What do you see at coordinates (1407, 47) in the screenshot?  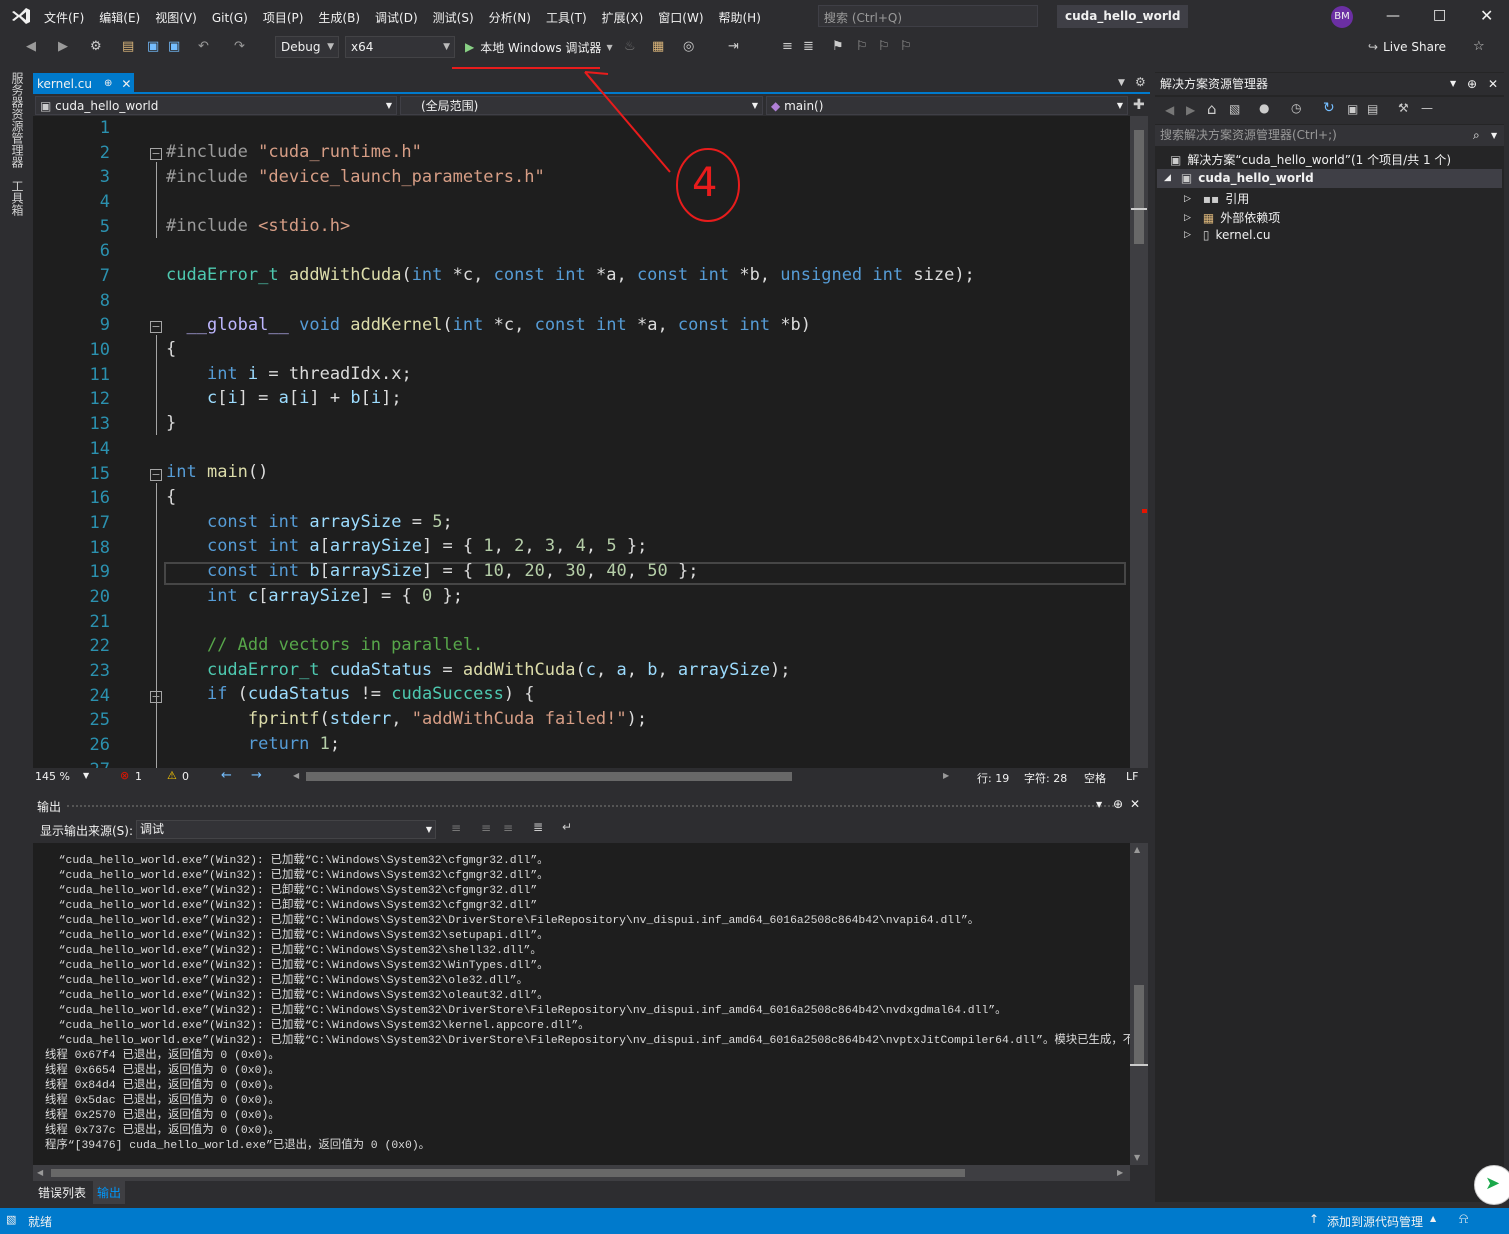 I see `live-share-button: ↪ Live Share` at bounding box center [1407, 47].